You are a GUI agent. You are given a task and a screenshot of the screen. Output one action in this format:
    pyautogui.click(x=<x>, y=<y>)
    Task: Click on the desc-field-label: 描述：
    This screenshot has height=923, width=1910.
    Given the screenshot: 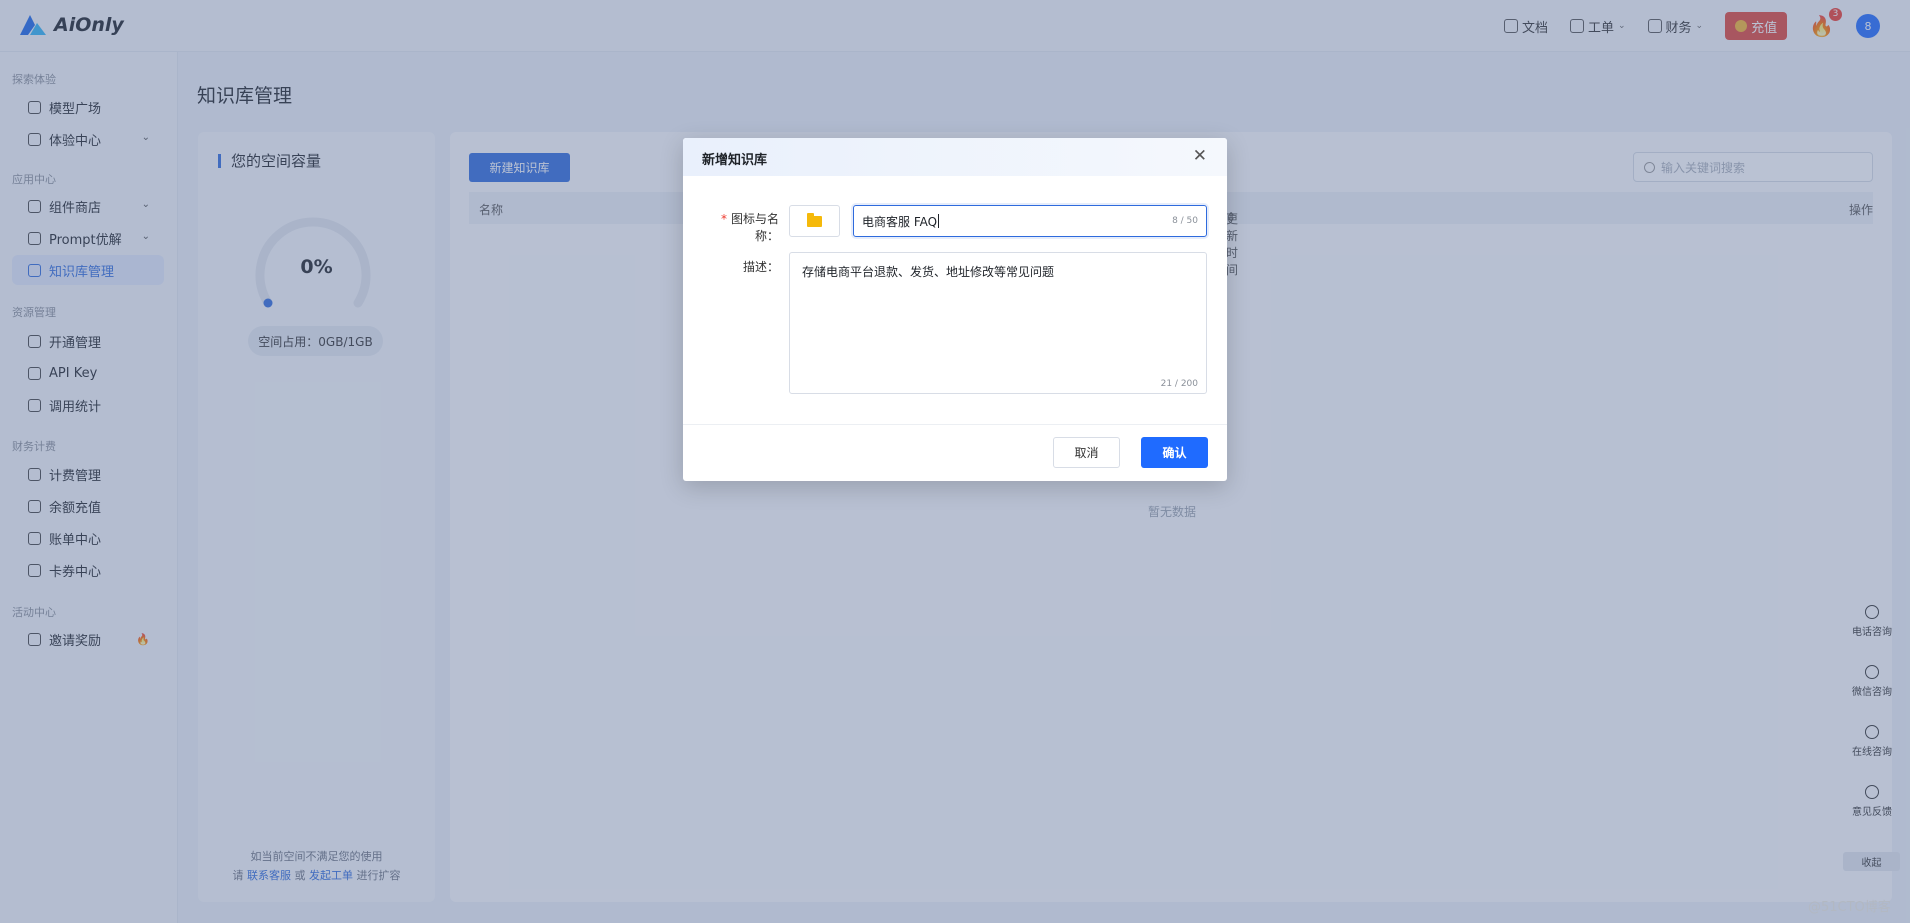 What is the action you would take?
    pyautogui.click(x=760, y=267)
    